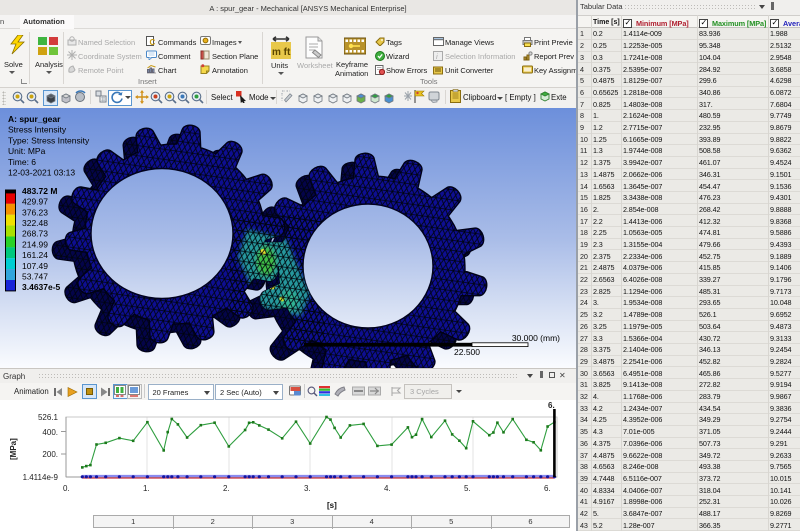  Describe the element at coordinates (49, 140) in the screenshot. I see `svg-text: Type: Stress Intensity` at that location.